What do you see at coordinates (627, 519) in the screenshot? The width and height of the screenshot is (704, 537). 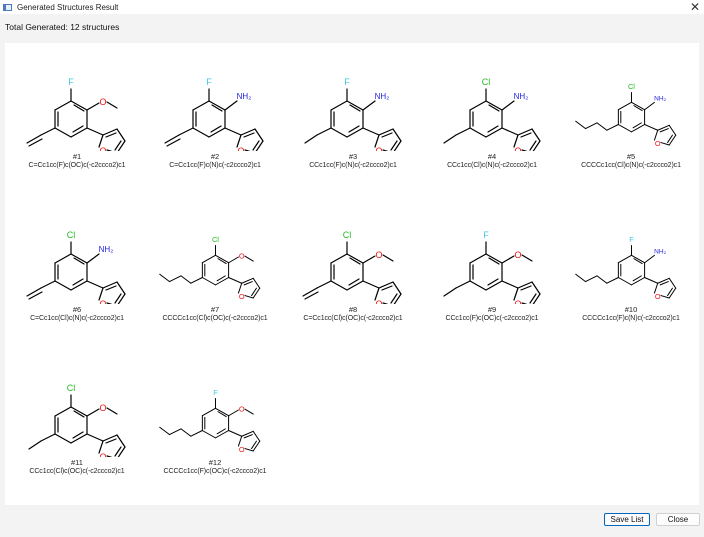 I see `save-list-button: Save List` at bounding box center [627, 519].